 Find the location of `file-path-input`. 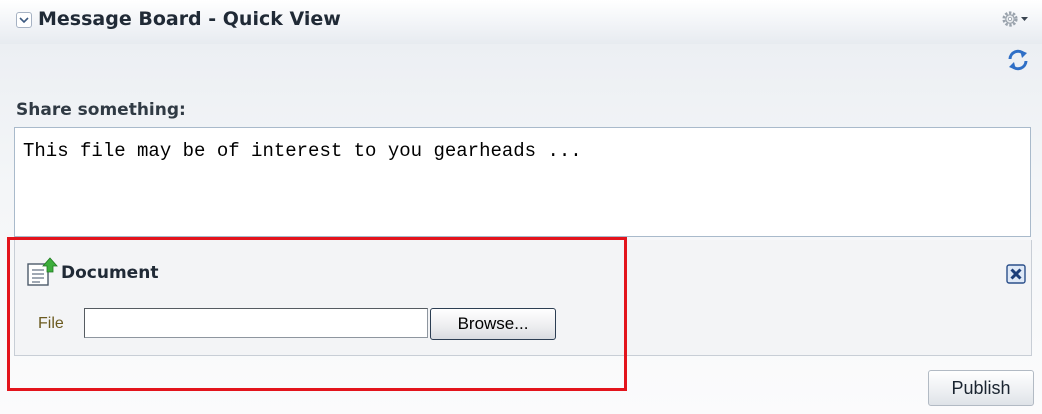

file-path-input is located at coordinates (256, 323).